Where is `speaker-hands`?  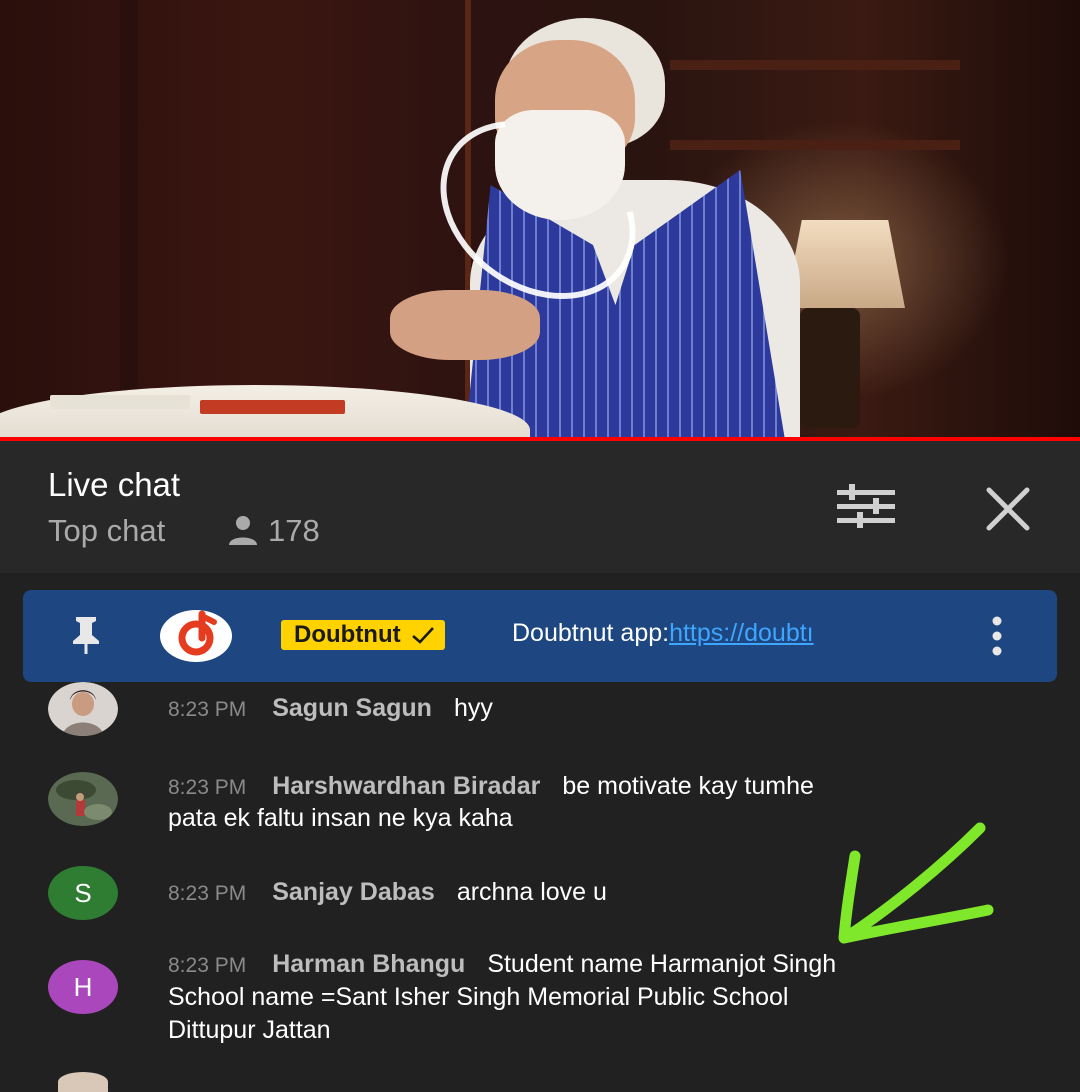
speaker-hands is located at coordinates (465, 325).